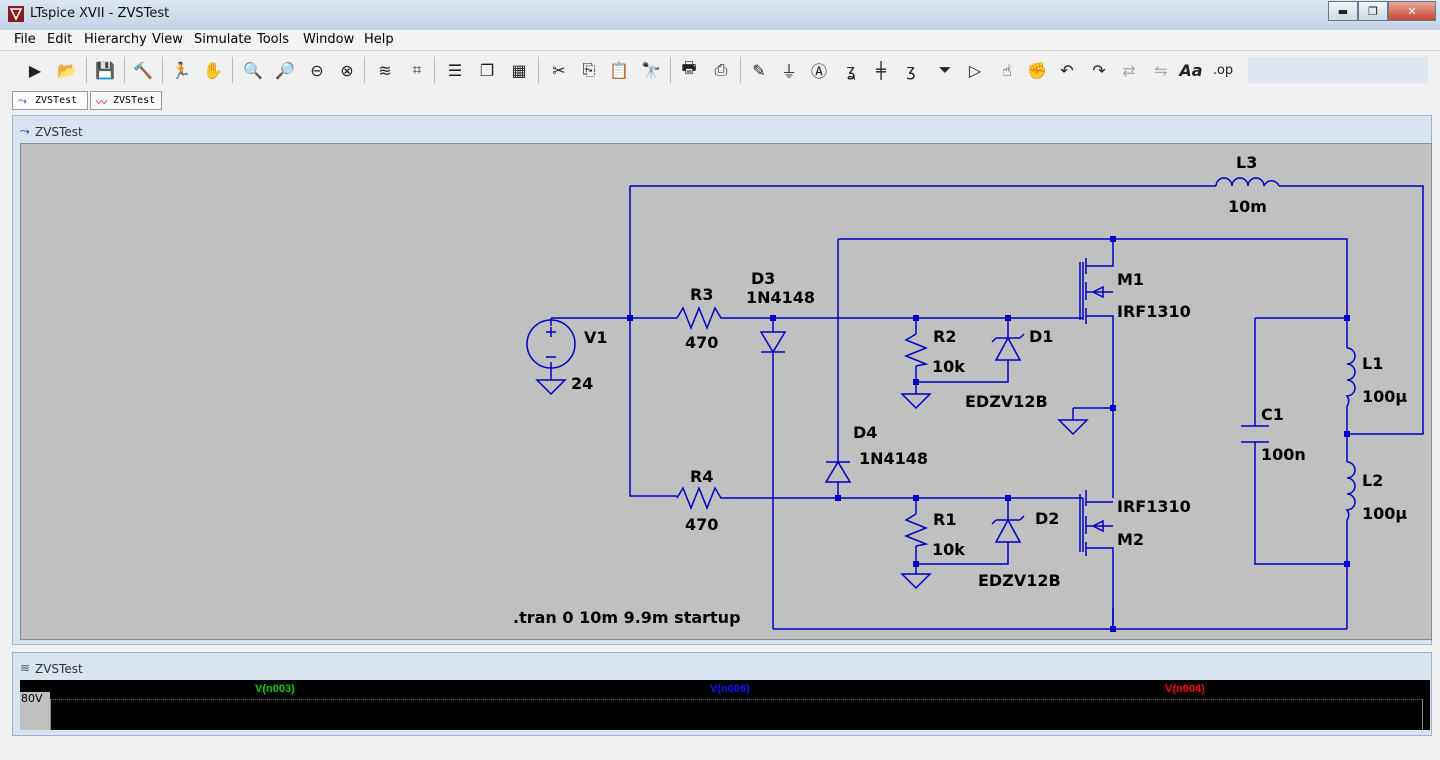 The image size is (1440, 760). What do you see at coordinates (1412, 11) in the screenshot?
I see `close-button: ✕` at bounding box center [1412, 11].